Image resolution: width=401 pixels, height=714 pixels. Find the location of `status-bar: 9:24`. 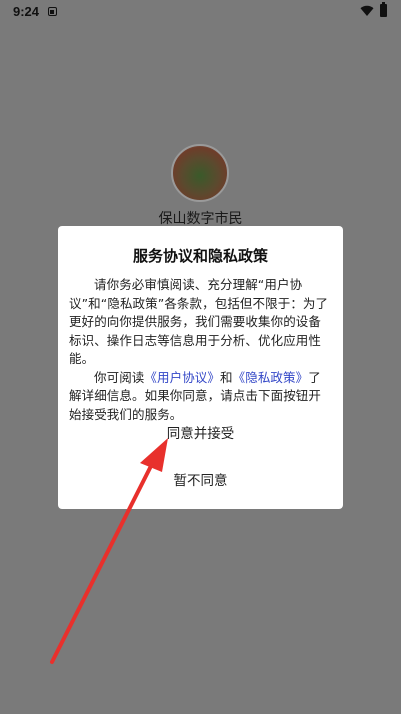

status-bar: 9:24 is located at coordinates (200, 12).